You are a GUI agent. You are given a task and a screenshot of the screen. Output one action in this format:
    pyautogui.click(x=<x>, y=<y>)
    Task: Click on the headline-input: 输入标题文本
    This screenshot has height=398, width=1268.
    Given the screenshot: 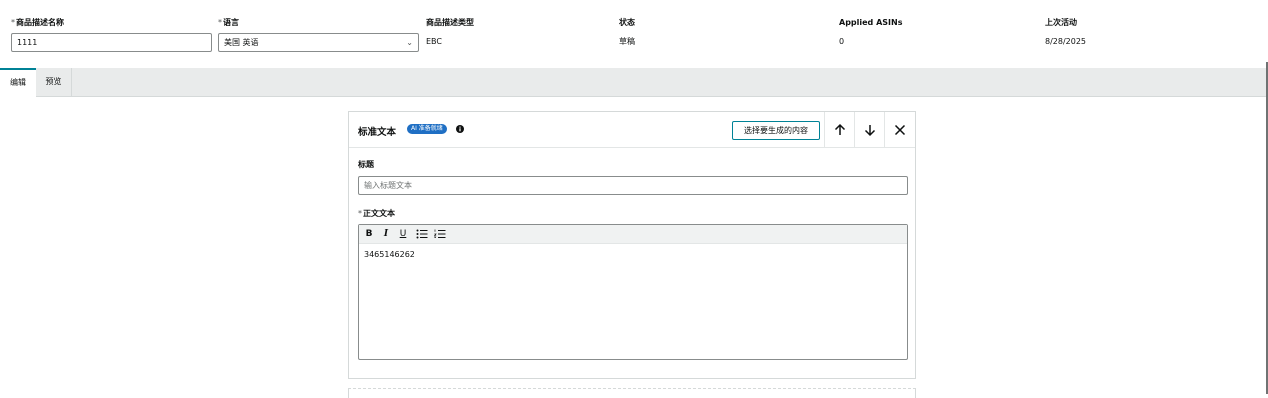 What is the action you would take?
    pyautogui.click(x=633, y=185)
    